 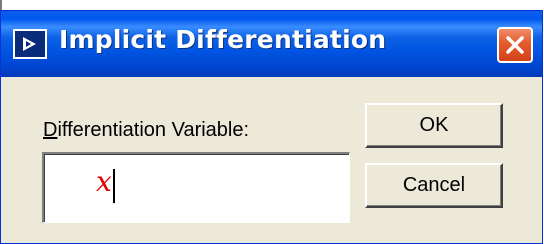 I want to click on ok-button: OK, so click(x=434, y=125).